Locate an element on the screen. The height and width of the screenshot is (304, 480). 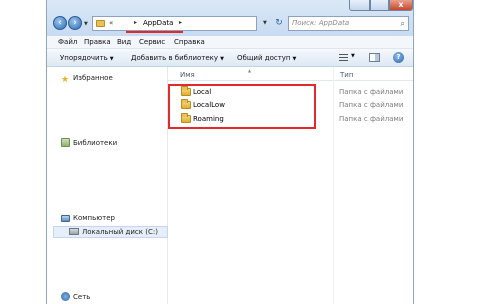
nav-item-local-disk: Локальный диск (C:) is located at coordinates (110, 232).